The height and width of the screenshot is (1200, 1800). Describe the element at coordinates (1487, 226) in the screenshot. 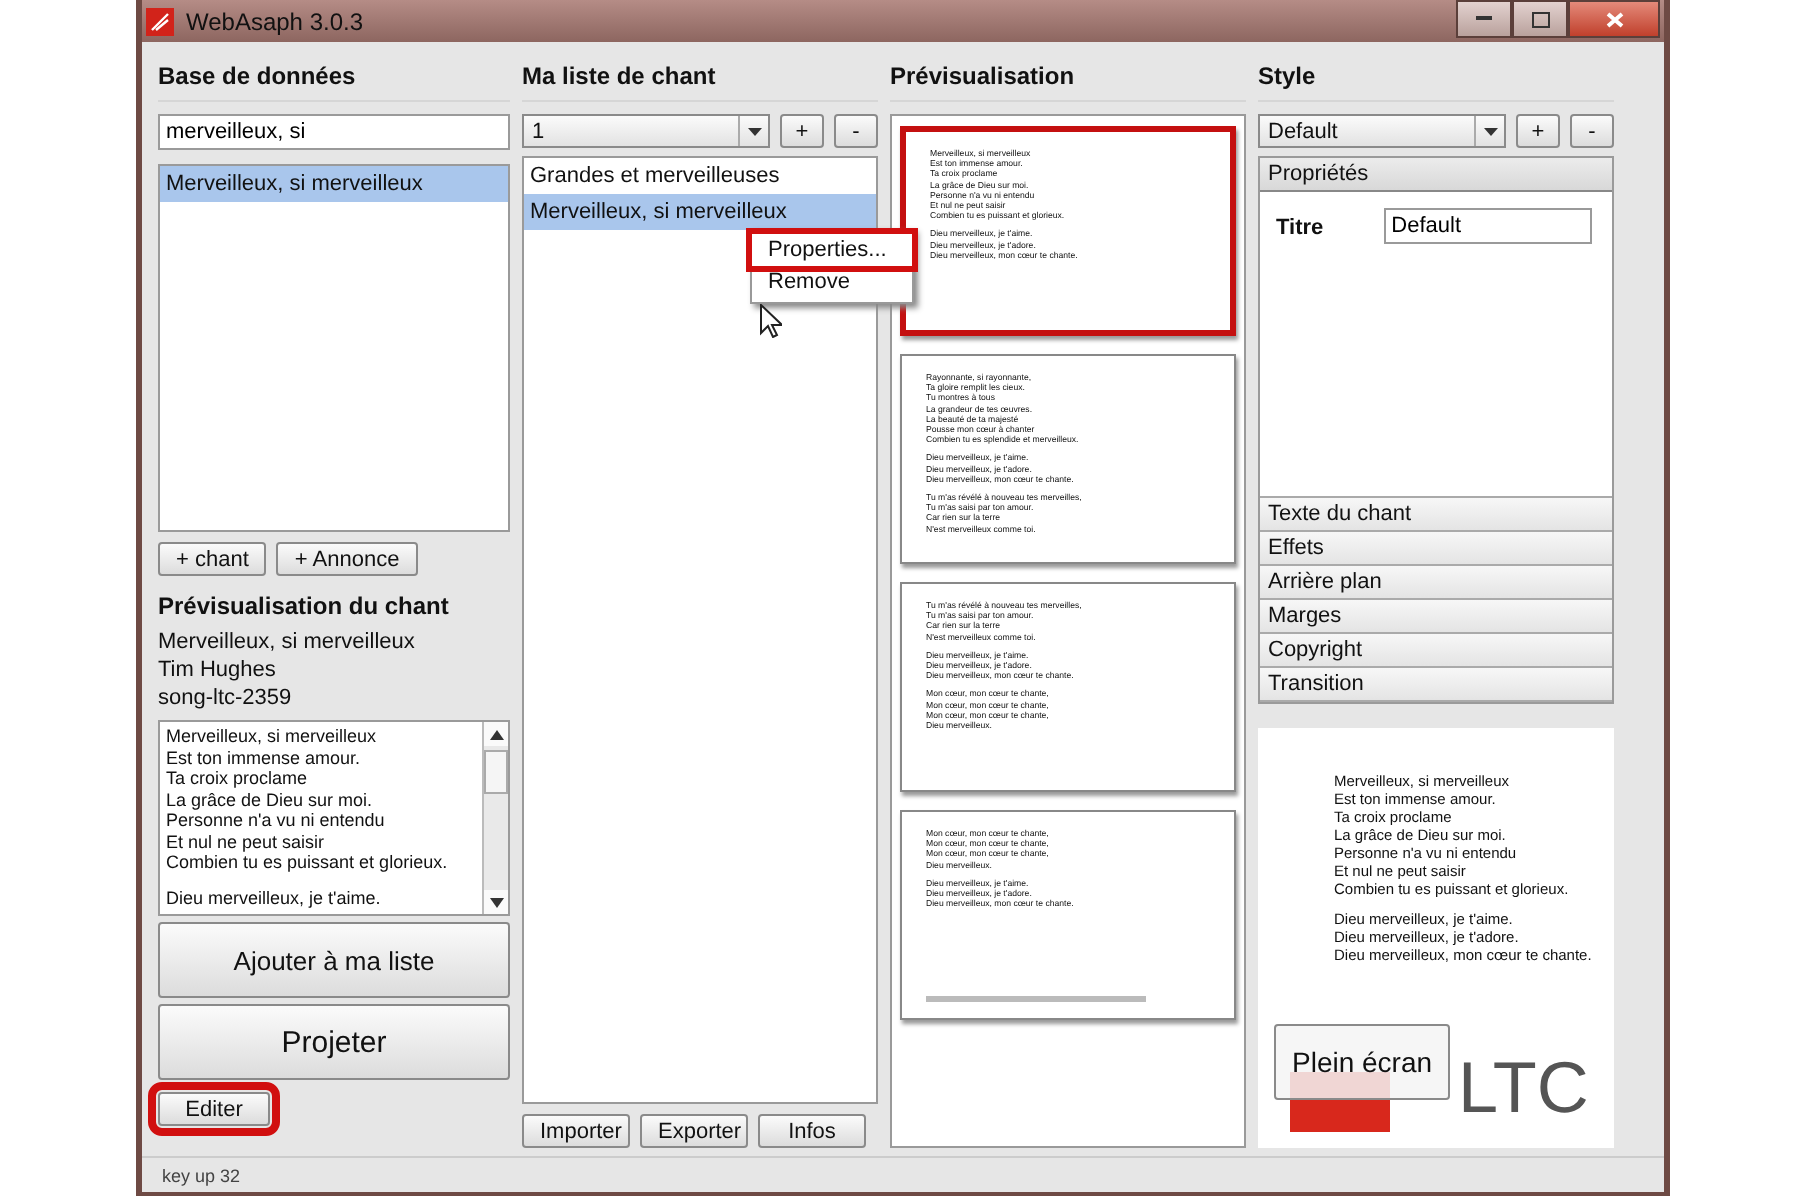

I see `title-field: Default` at that location.